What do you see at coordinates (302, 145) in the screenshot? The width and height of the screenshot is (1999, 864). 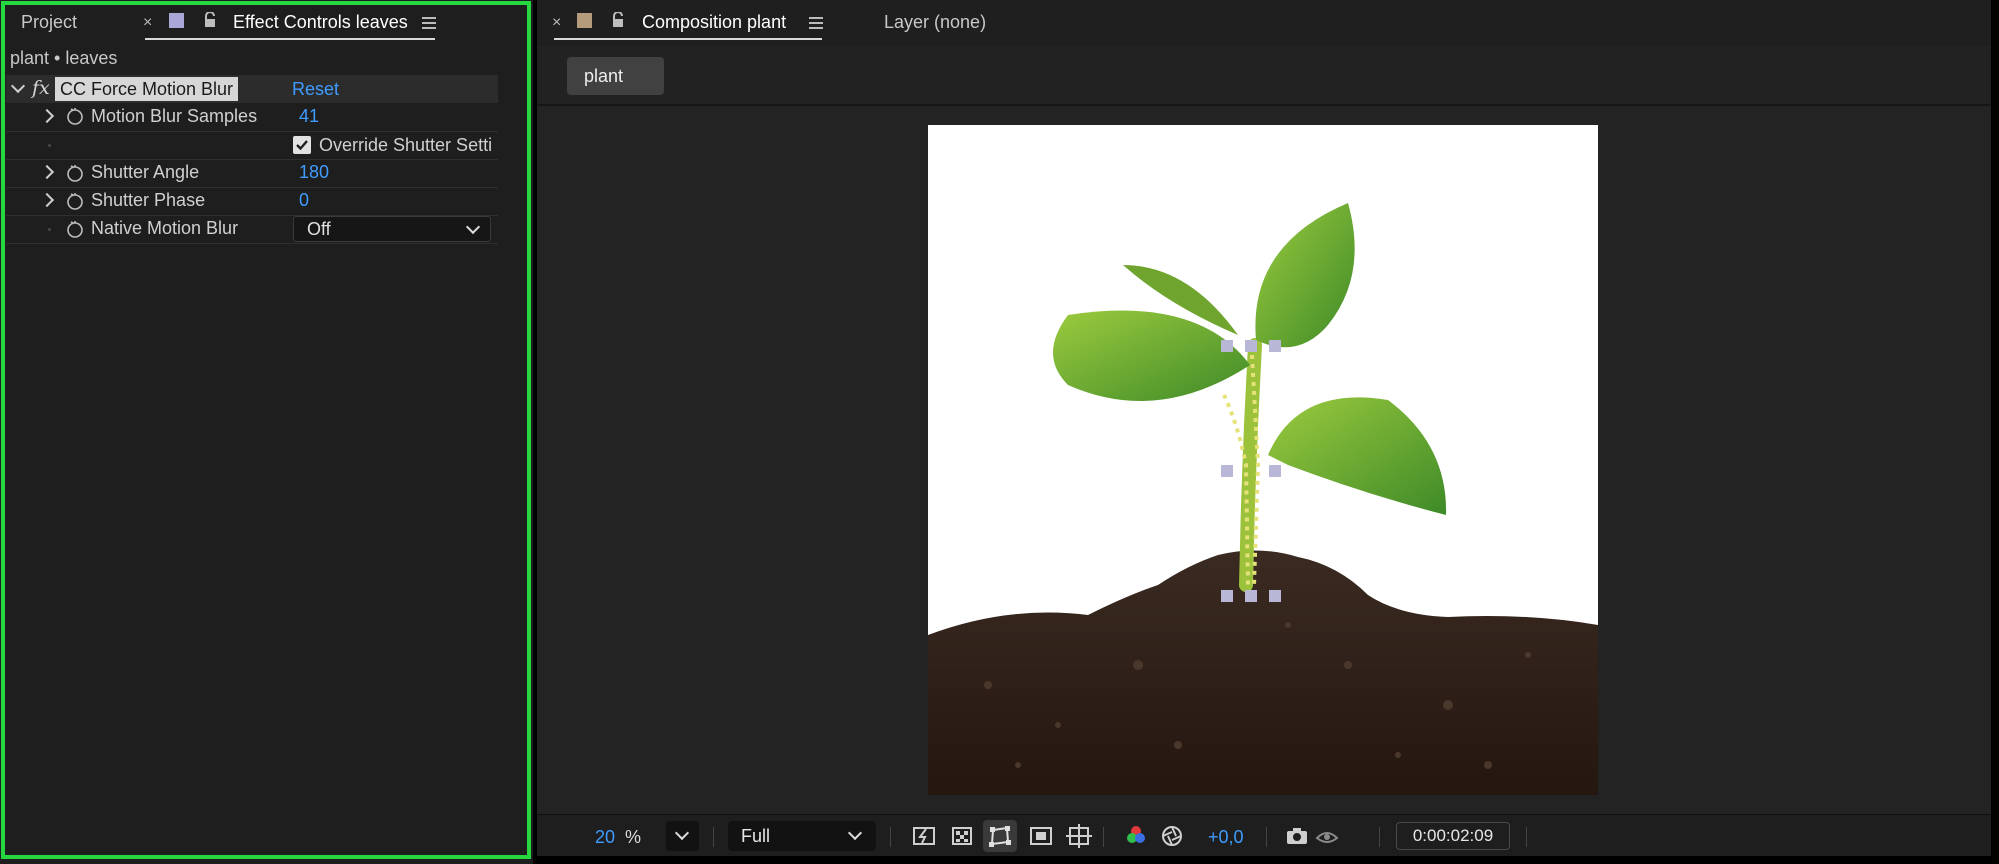 I see `checkbox-icon` at bounding box center [302, 145].